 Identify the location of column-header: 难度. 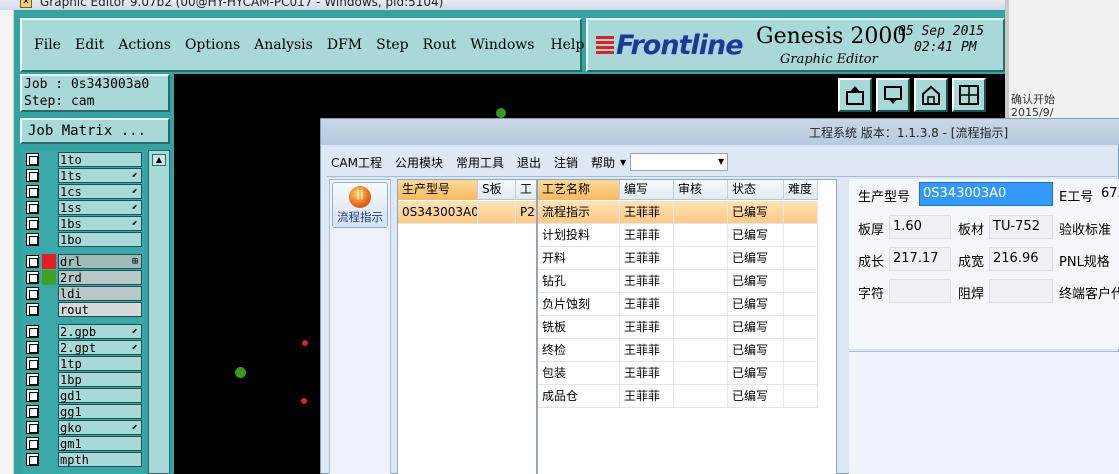
(801, 190).